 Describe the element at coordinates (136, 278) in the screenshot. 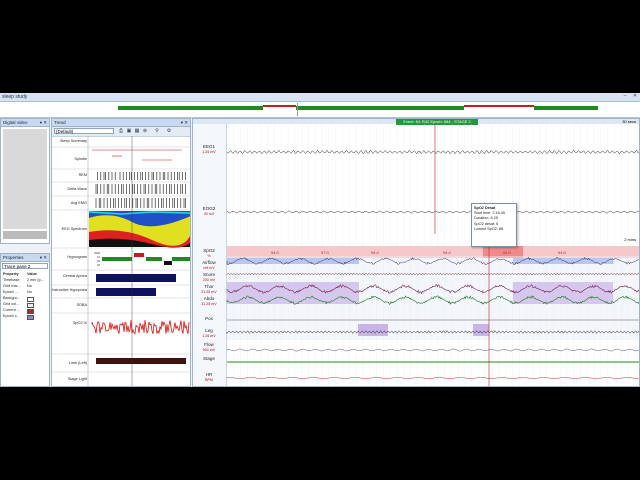

I see `central-apnea-bars` at that location.